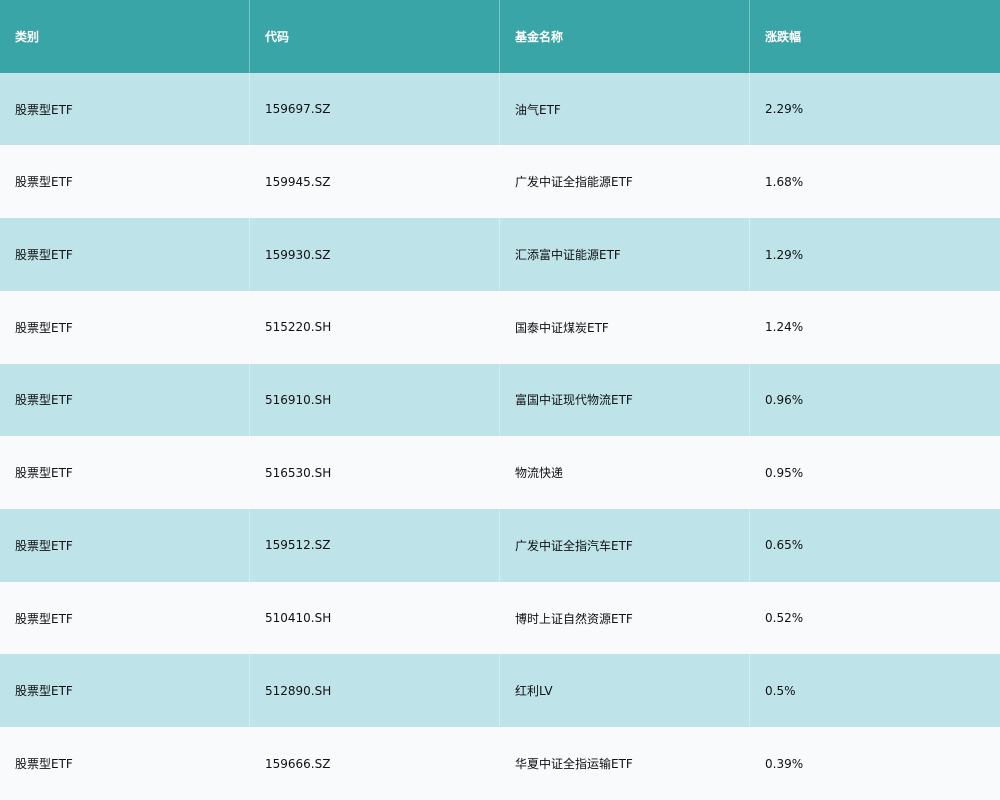 This screenshot has height=800, width=1000. Describe the element at coordinates (784, 109) in the screenshot. I see `cell-change-pct: 2.29%` at that location.